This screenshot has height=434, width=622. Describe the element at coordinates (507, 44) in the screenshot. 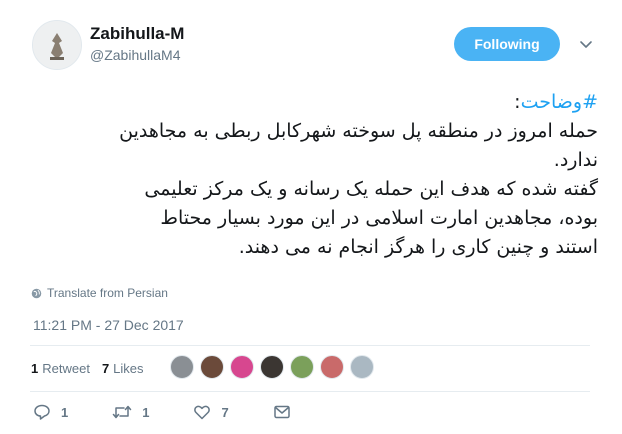

I see `following-button: Following` at that location.